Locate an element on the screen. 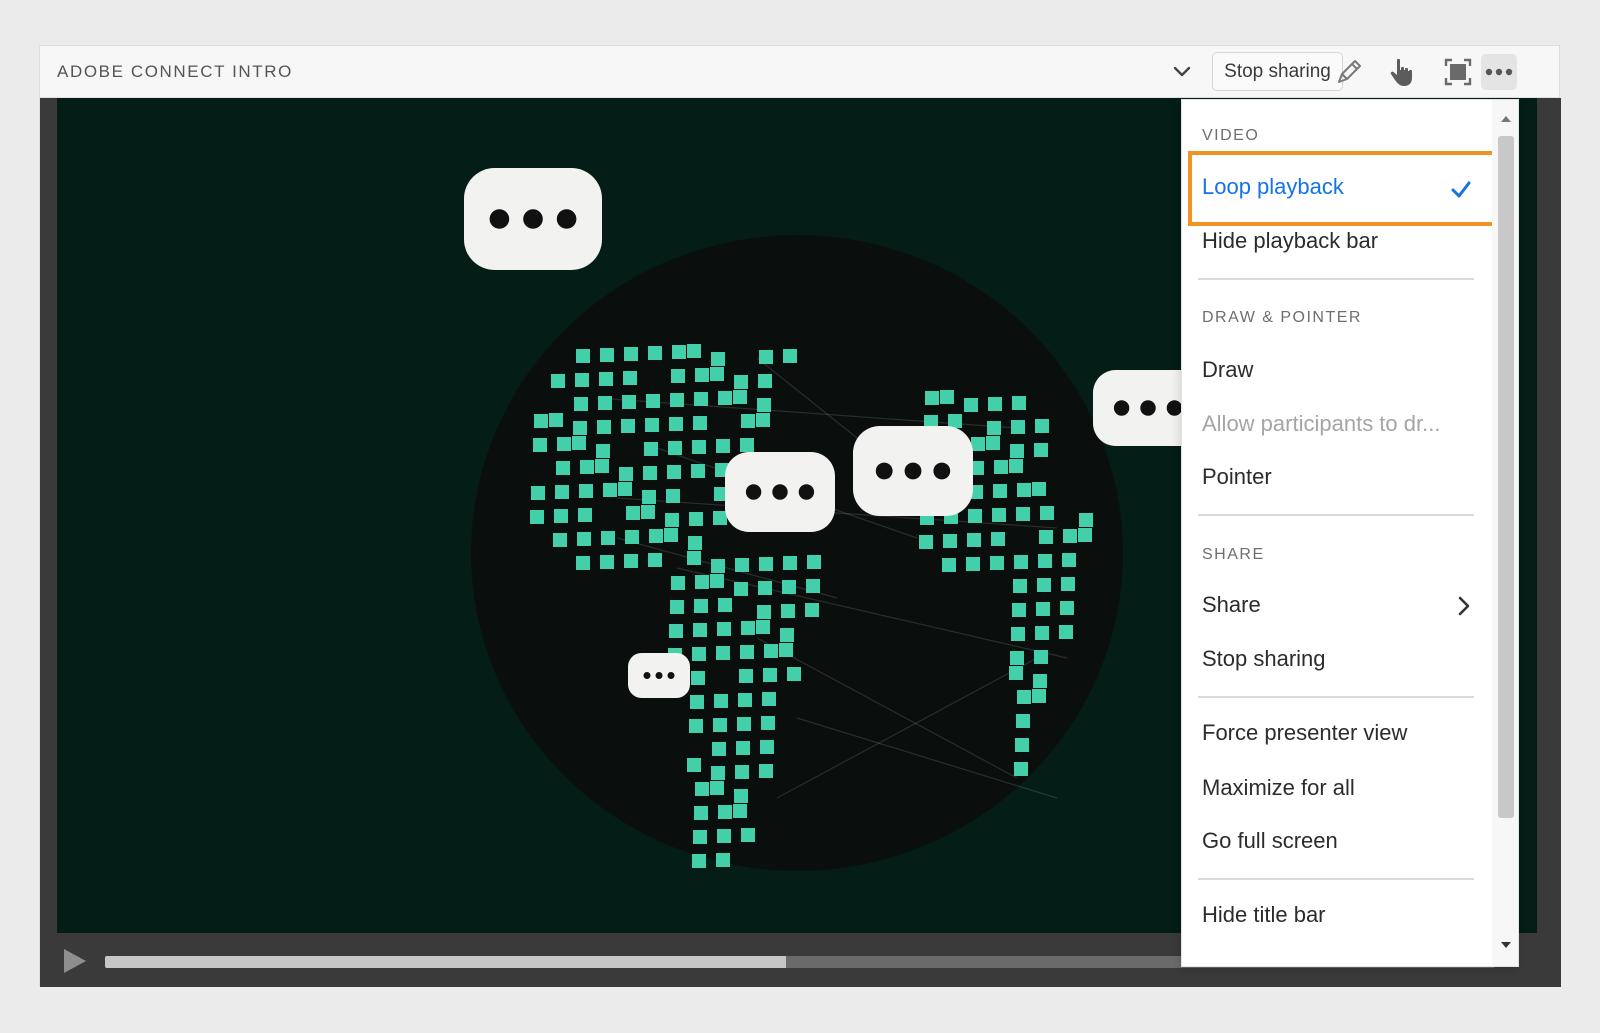 Image resolution: width=1600 pixels, height=1033 pixels. checkmark-icon is located at coordinates (1461, 190).